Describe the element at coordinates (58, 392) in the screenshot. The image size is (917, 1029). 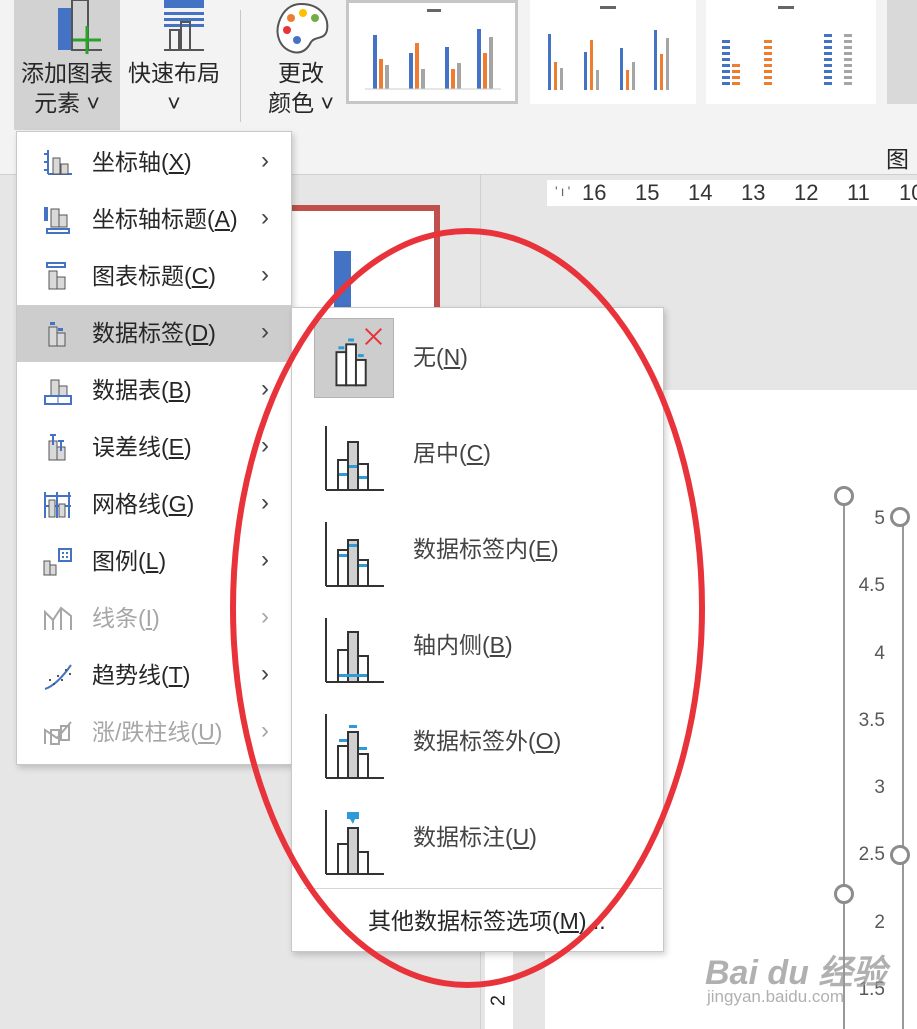
I see `data-table-icon` at that location.